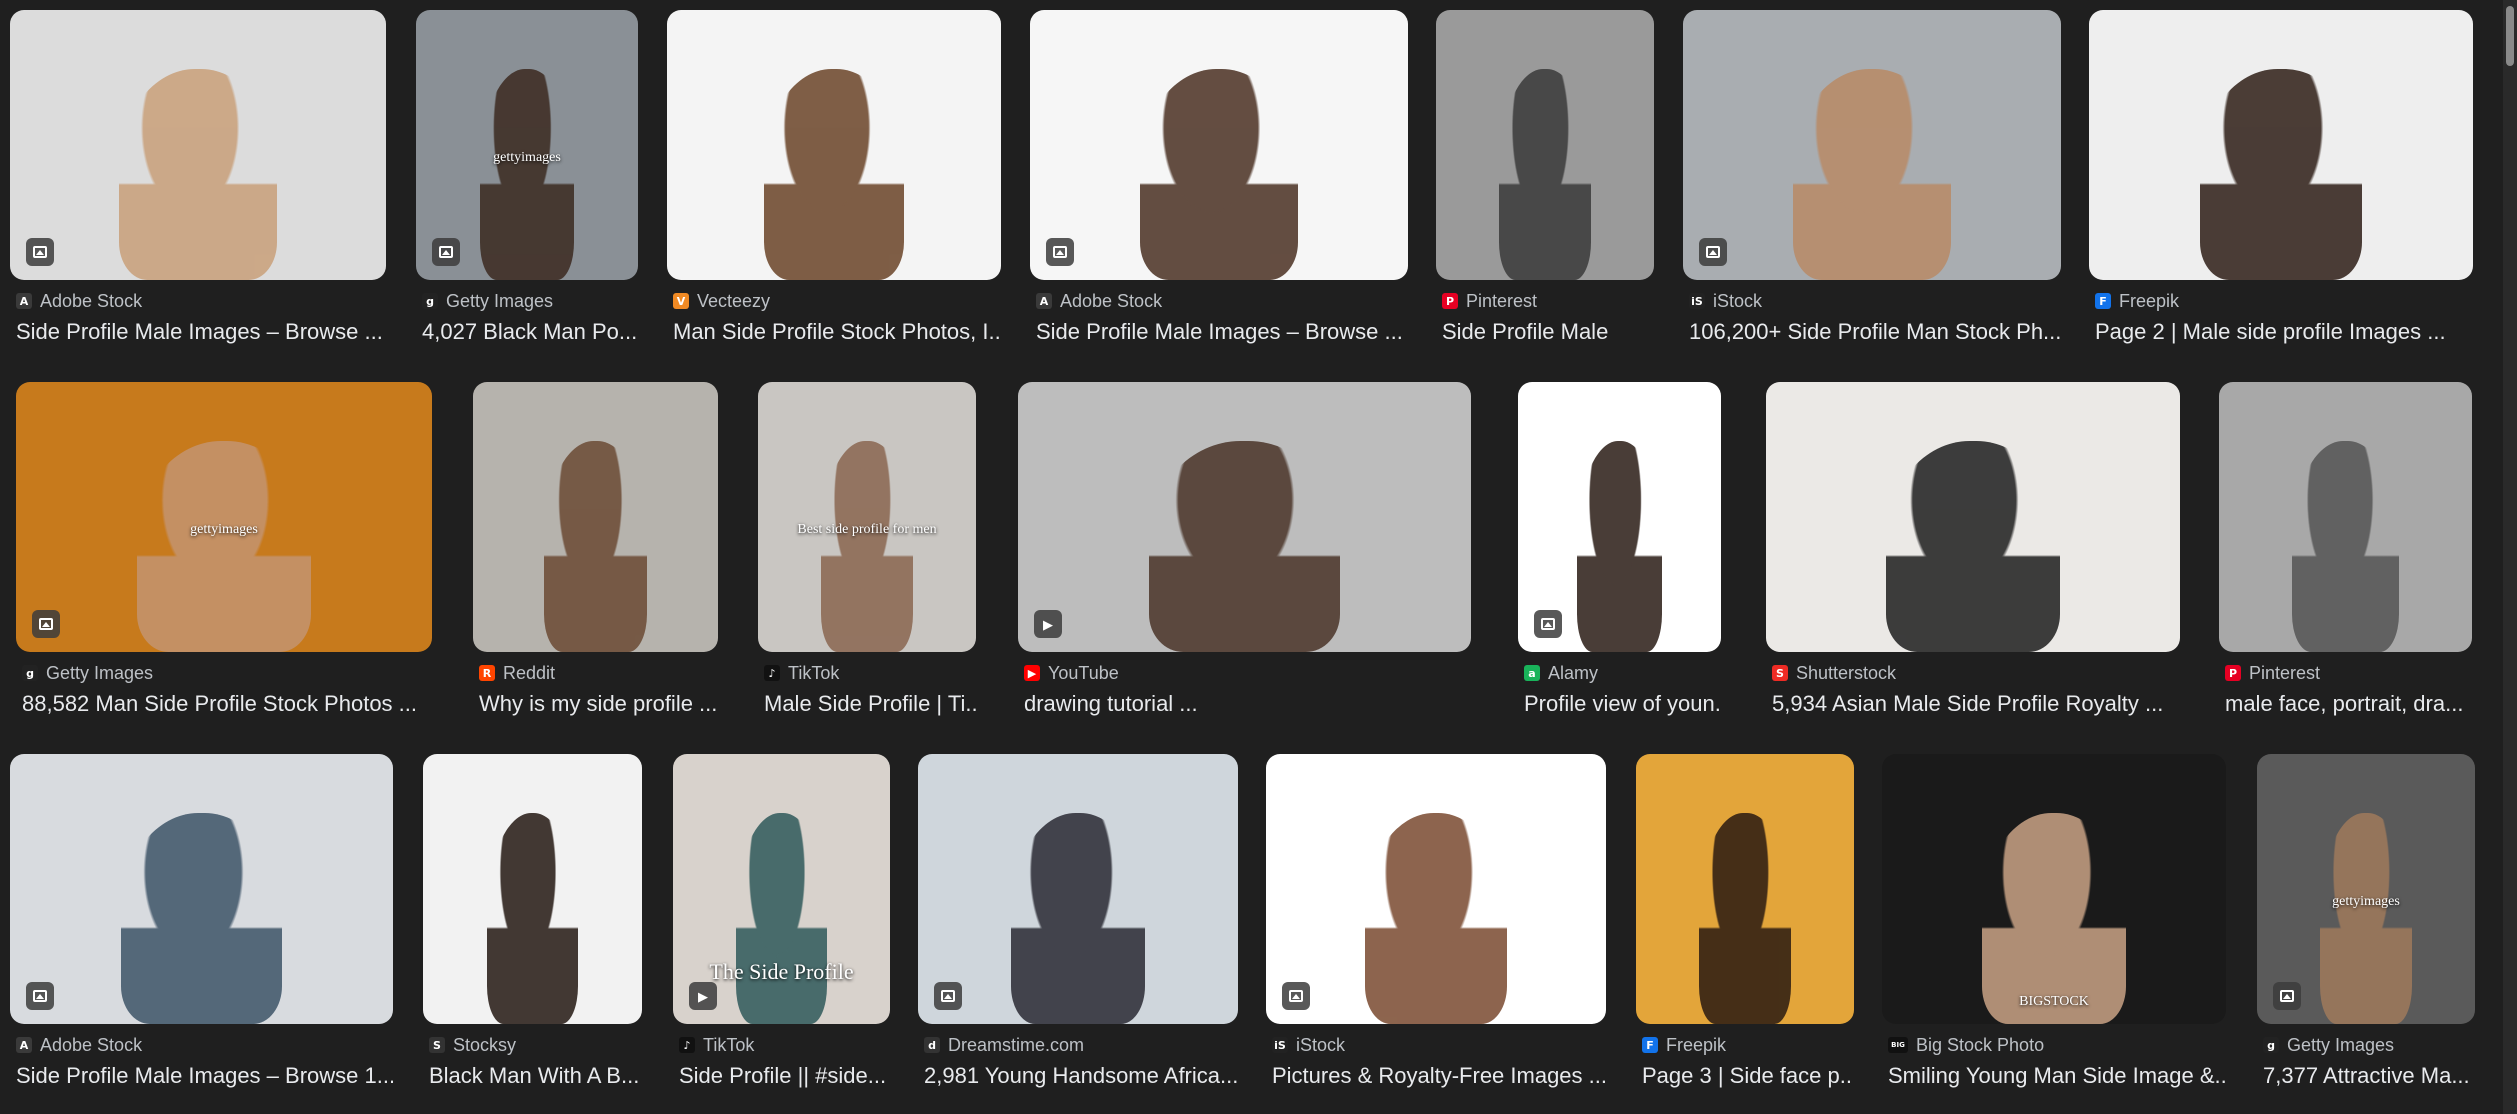  What do you see at coordinates (2054, 889) in the screenshot?
I see `result-thumbnail: BIGSTOCK` at bounding box center [2054, 889].